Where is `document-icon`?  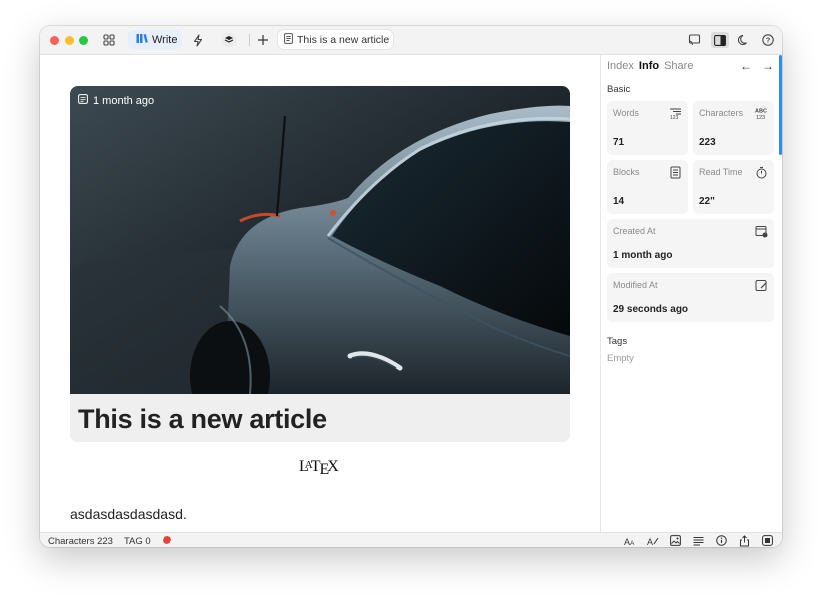
document-icon is located at coordinates (288, 39).